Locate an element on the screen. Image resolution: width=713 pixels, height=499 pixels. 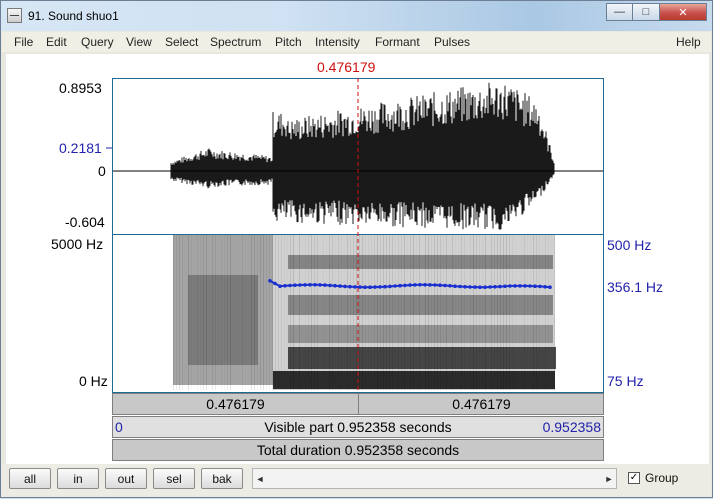
menu-file: File is located at coordinates (23, 42).